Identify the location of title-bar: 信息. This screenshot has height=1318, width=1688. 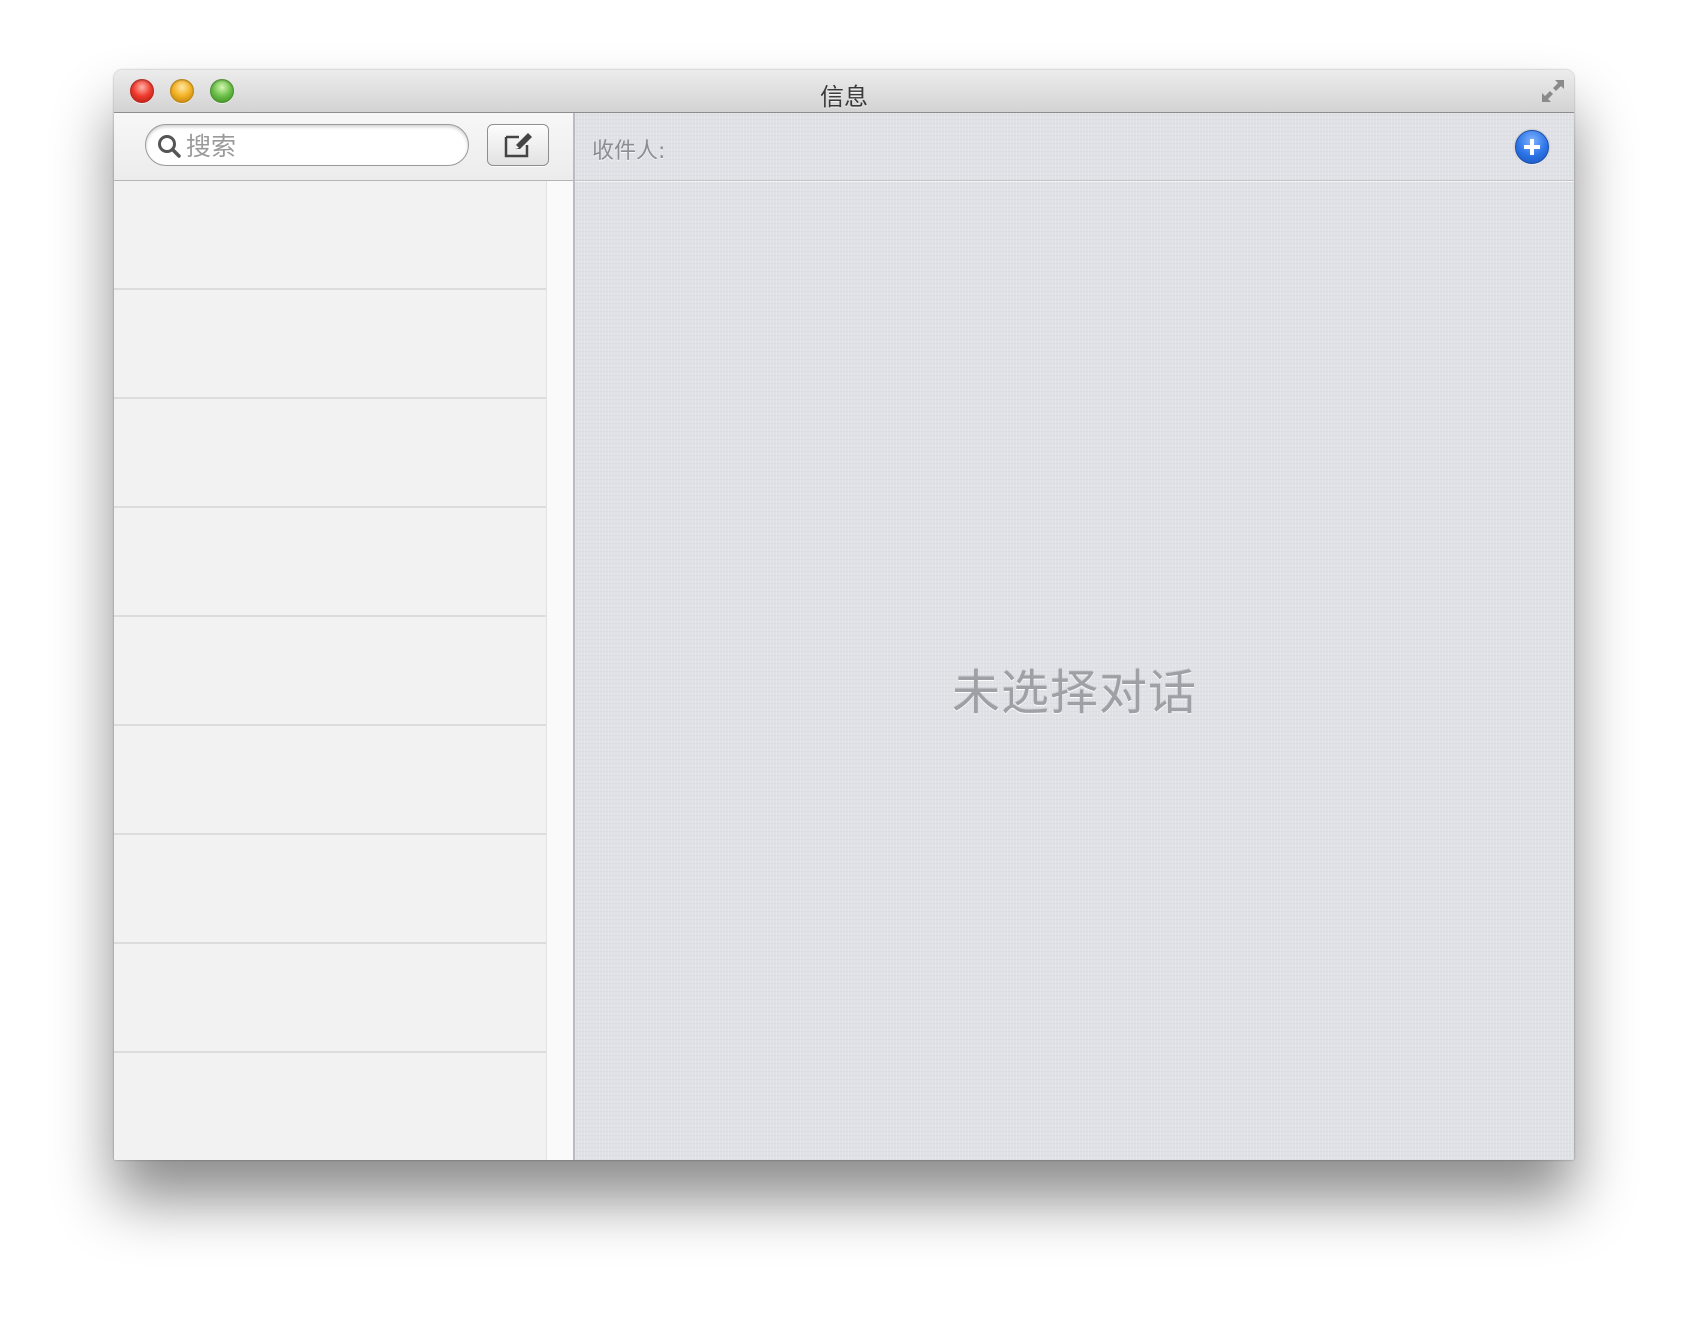
(844, 91).